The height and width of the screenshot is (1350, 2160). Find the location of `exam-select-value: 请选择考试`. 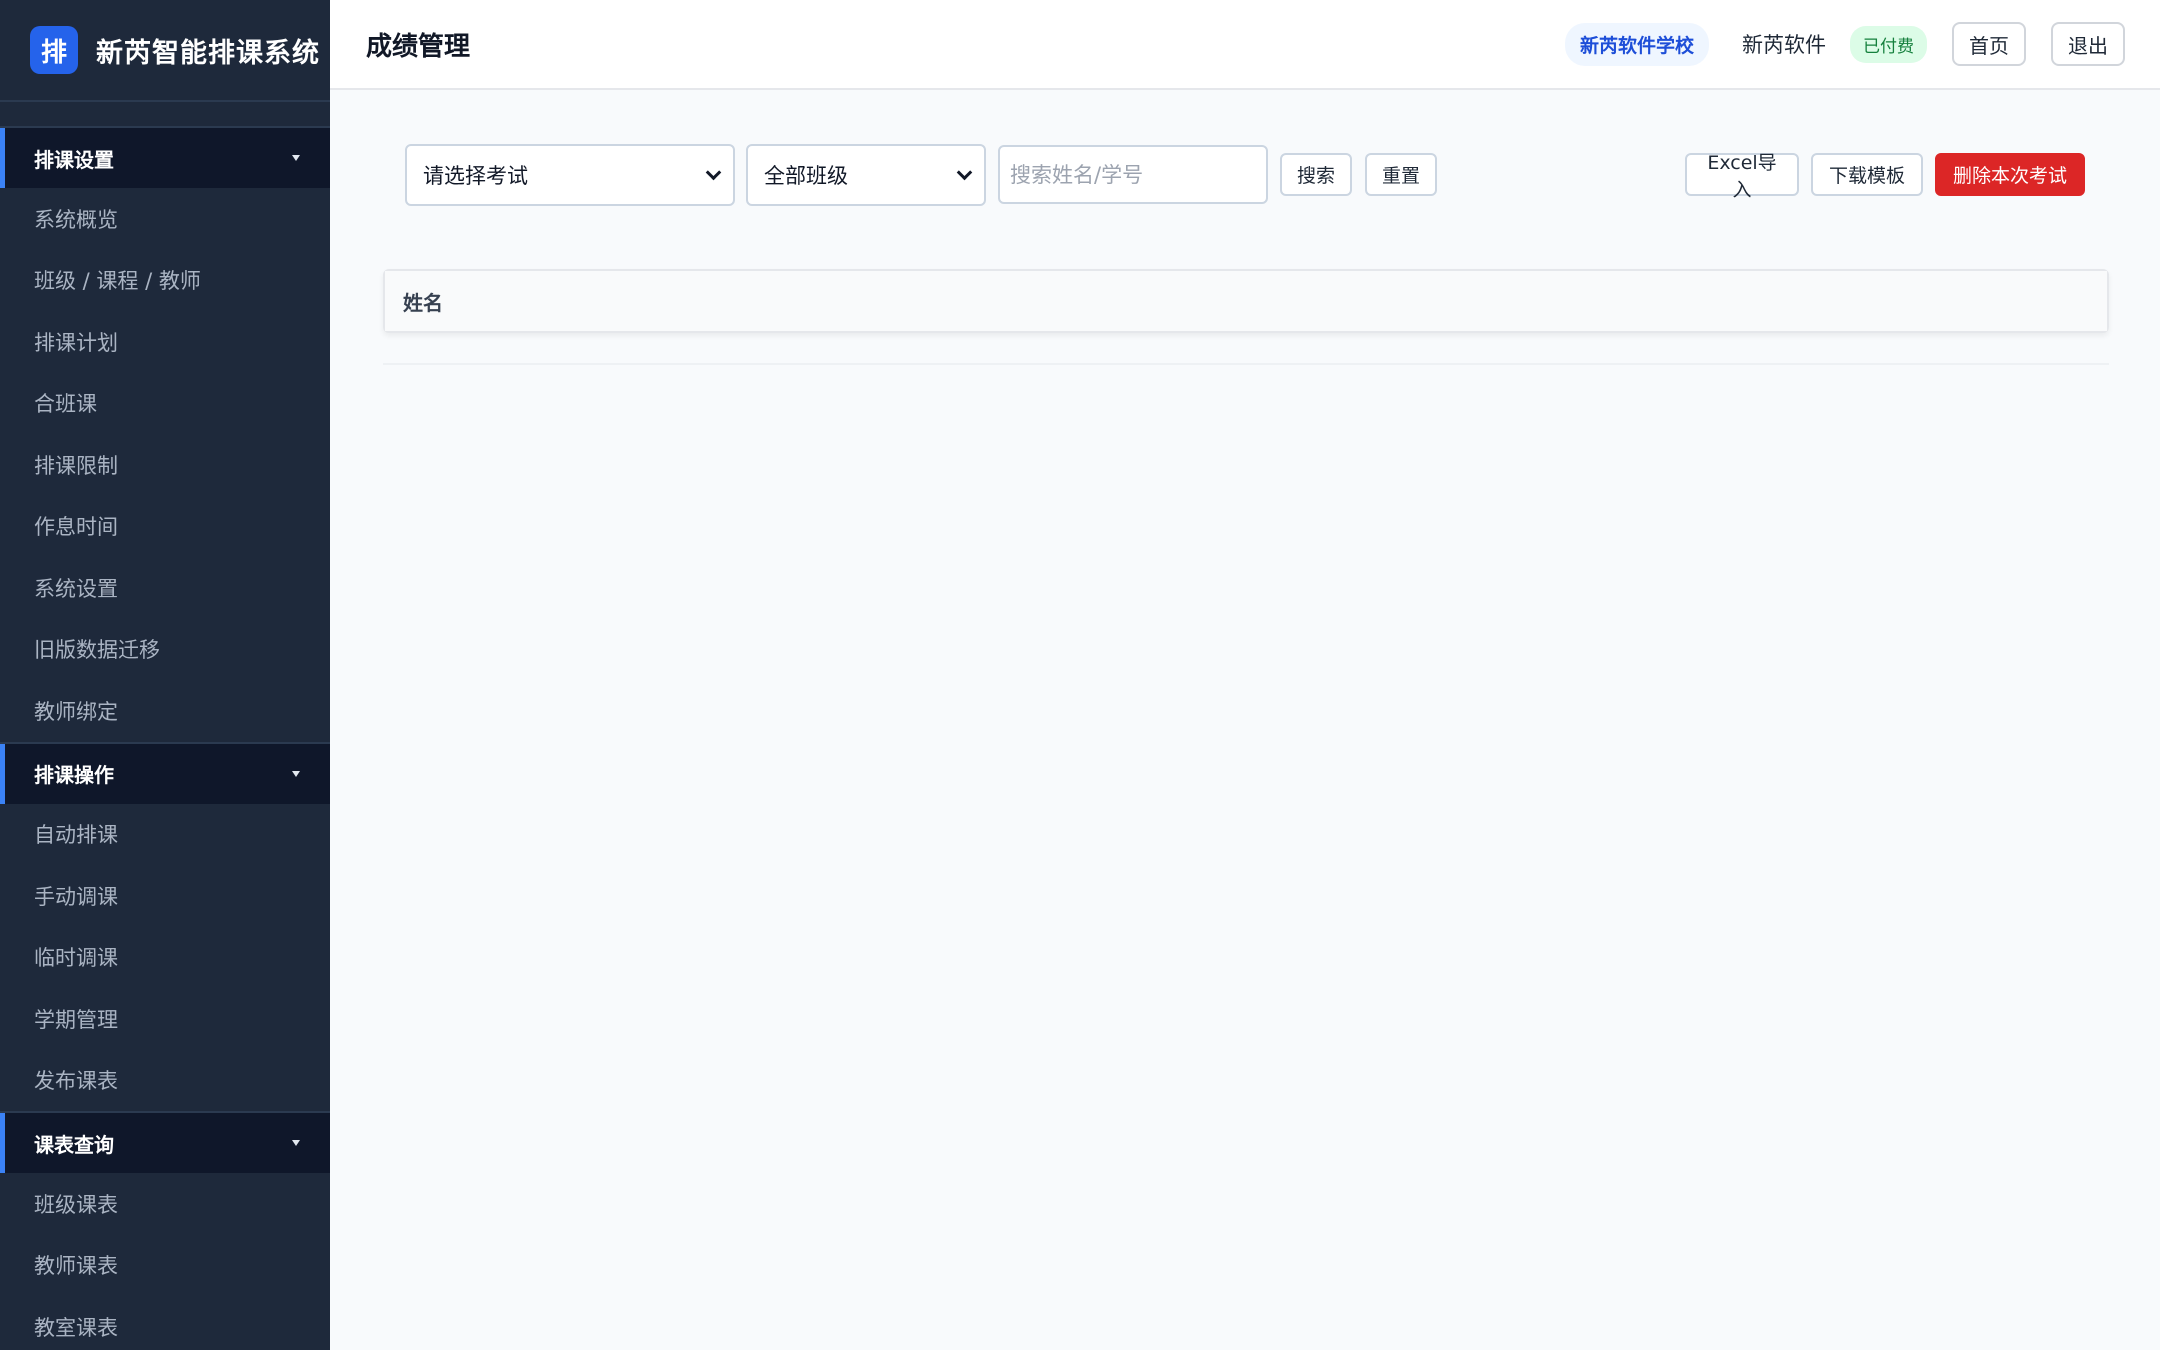

exam-select-value: 请选择考试 is located at coordinates (475, 176).